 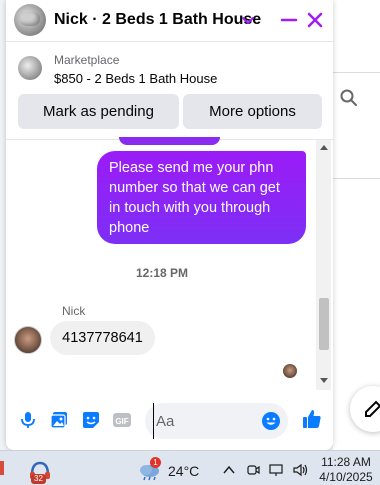 What do you see at coordinates (98, 111) in the screenshot?
I see `mark-as-pending-button: Mark as pending` at bounding box center [98, 111].